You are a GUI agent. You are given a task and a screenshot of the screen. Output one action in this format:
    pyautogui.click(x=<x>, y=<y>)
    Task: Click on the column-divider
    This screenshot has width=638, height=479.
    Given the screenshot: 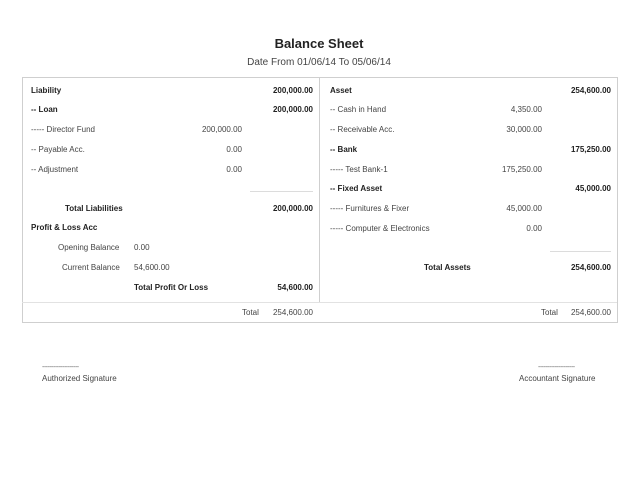 What is the action you would take?
    pyautogui.click(x=319, y=190)
    